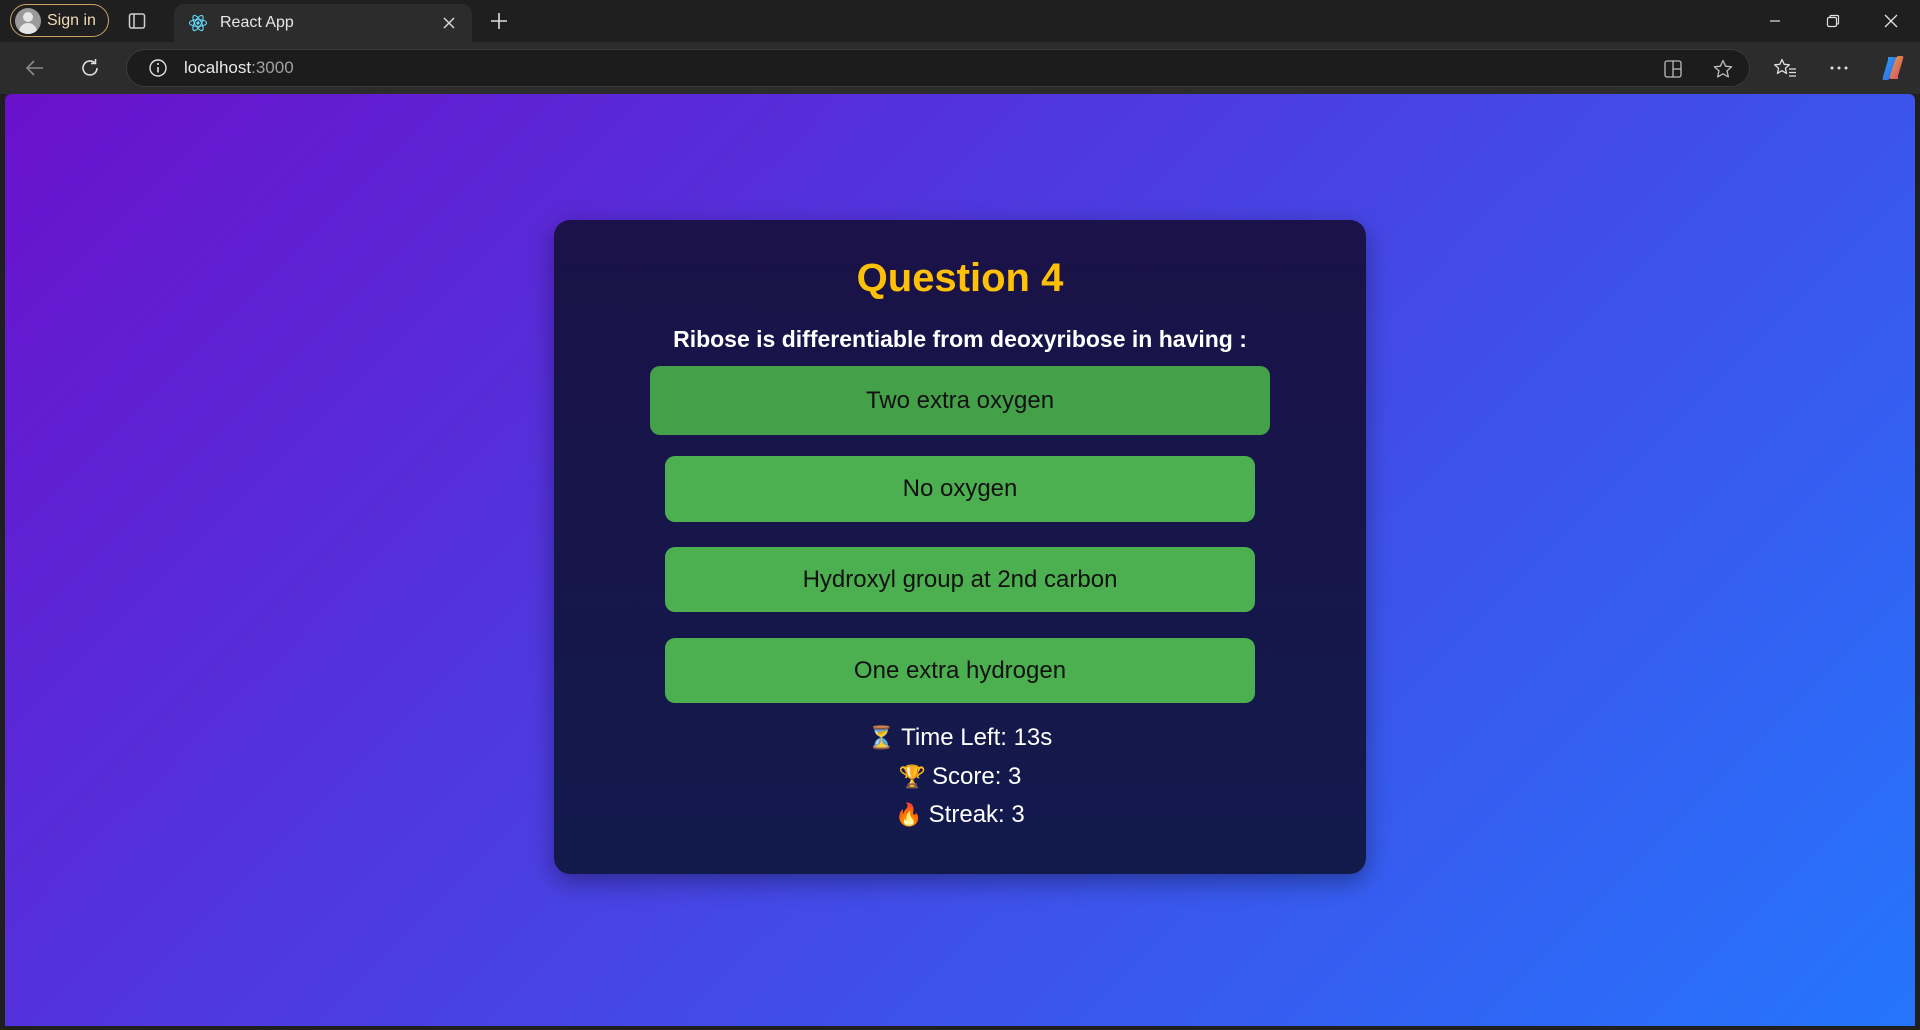 The height and width of the screenshot is (1030, 1920). What do you see at coordinates (90, 68) in the screenshot?
I see `refresh-icon` at bounding box center [90, 68].